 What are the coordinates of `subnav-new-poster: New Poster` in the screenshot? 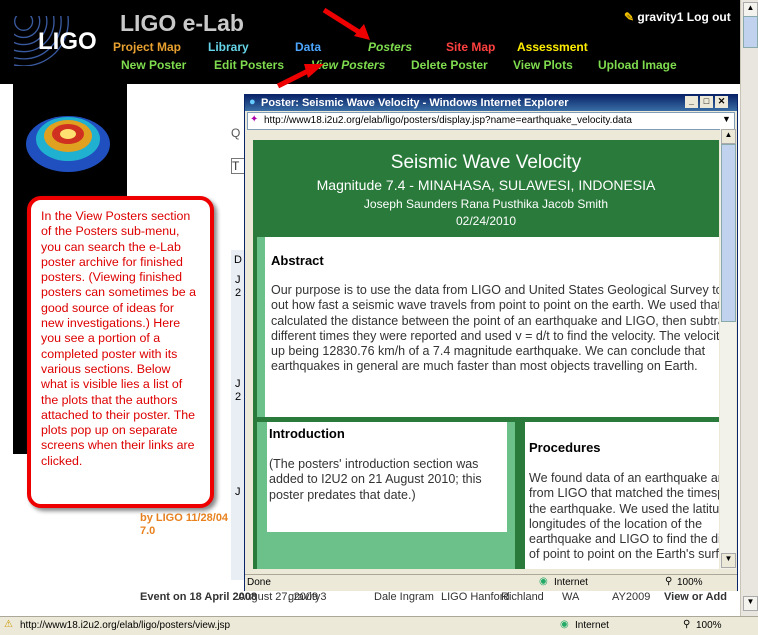 It's located at (153, 65).